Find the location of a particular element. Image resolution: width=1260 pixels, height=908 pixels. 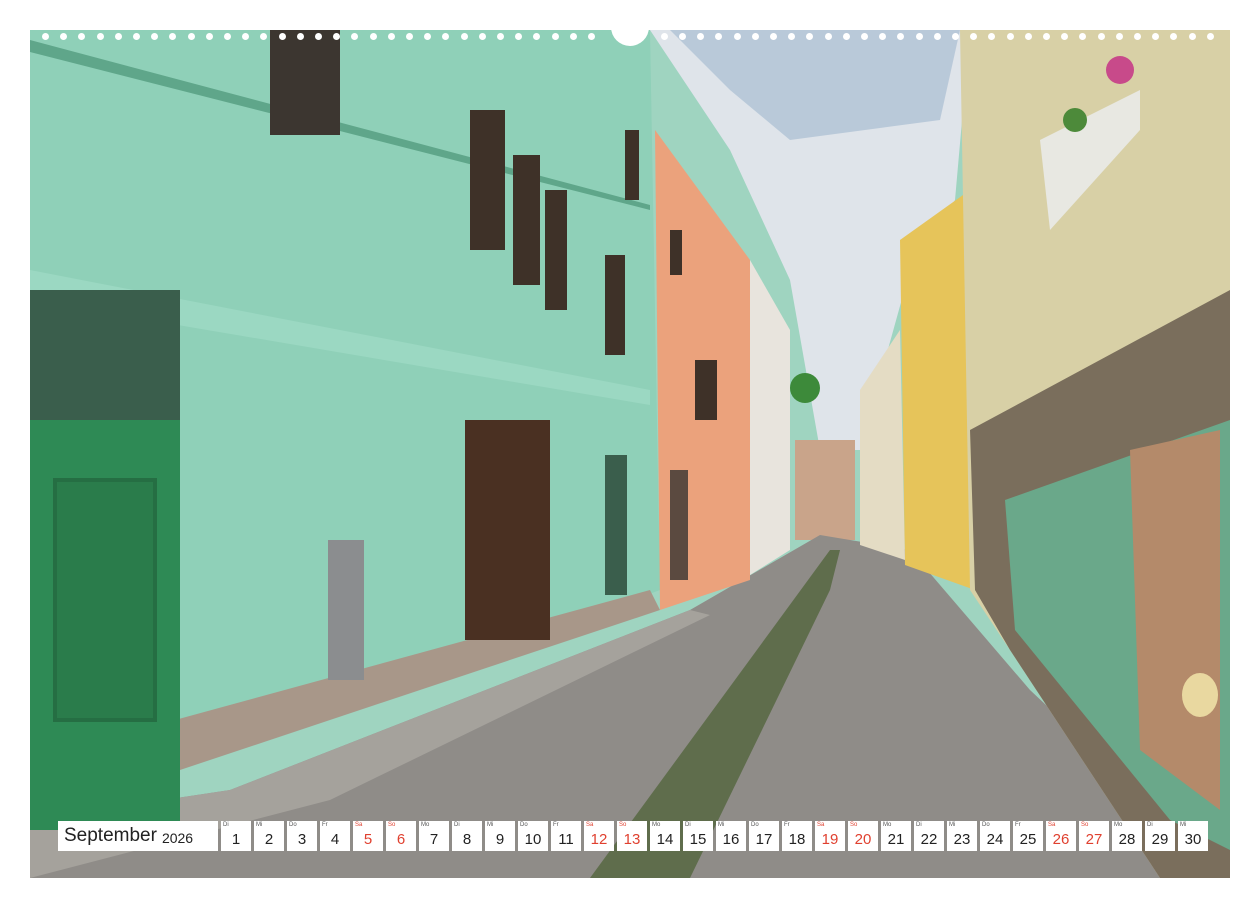

day-number: 11 is located at coordinates (566, 839).